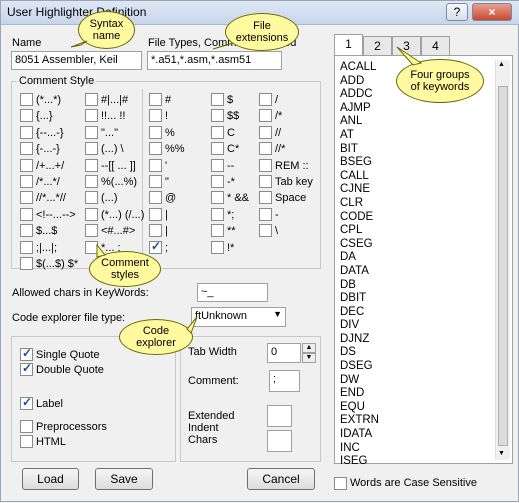  Describe the element at coordinates (409, 56) in the screenshot. I see `tail-groups` at that location.